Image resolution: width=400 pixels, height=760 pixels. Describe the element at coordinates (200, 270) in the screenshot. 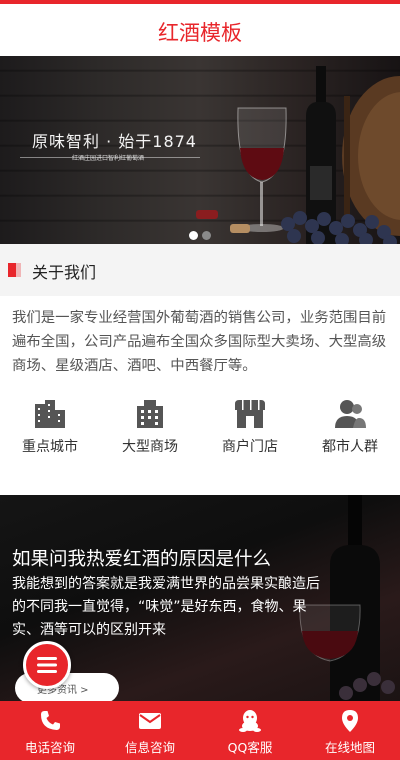

I see `about-section-header: 关于我们` at that location.